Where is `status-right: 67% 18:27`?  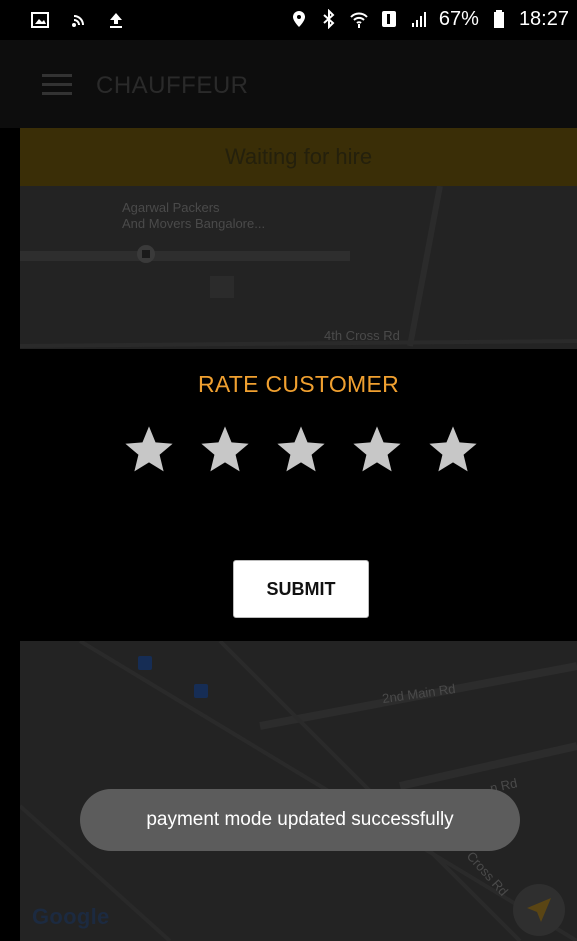
status-right: 67% 18:27 is located at coordinates (429, 19).